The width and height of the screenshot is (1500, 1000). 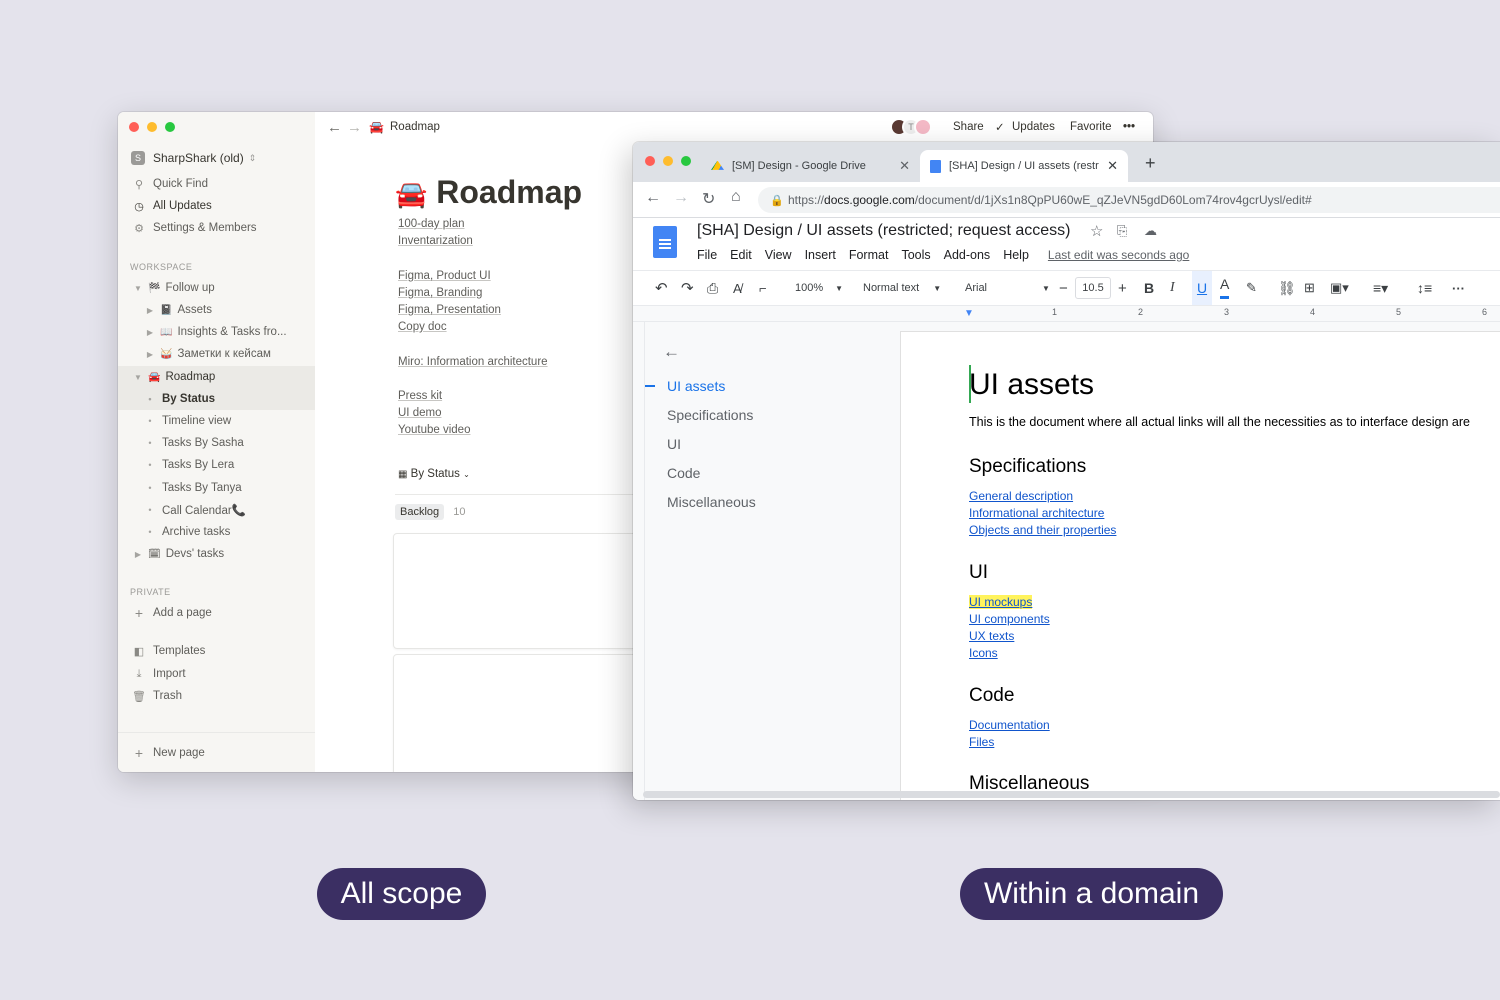 What do you see at coordinates (968, 127) in the screenshot?
I see `share-button: Share` at bounding box center [968, 127].